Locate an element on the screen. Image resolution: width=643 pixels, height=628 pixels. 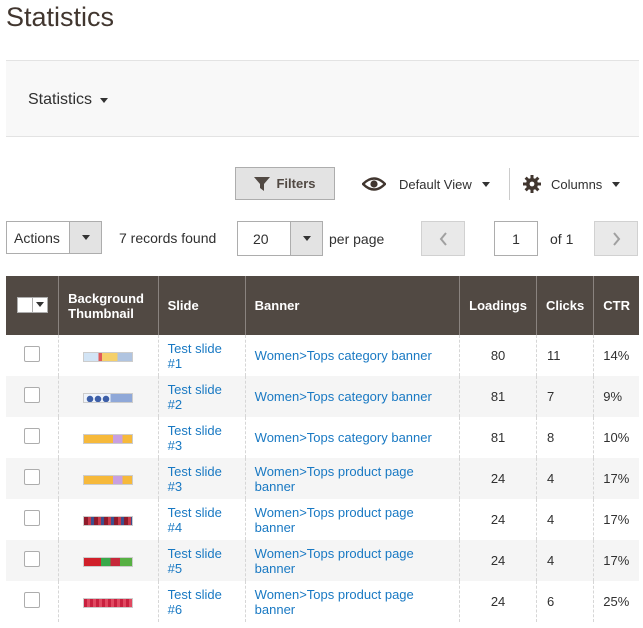
mass-select-checkbox is located at coordinates (32, 304).